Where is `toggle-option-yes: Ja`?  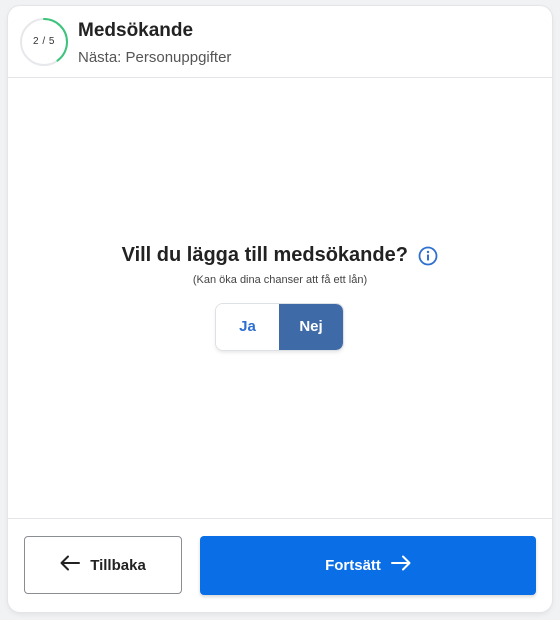
toggle-option-yes: Ja is located at coordinates (247, 327).